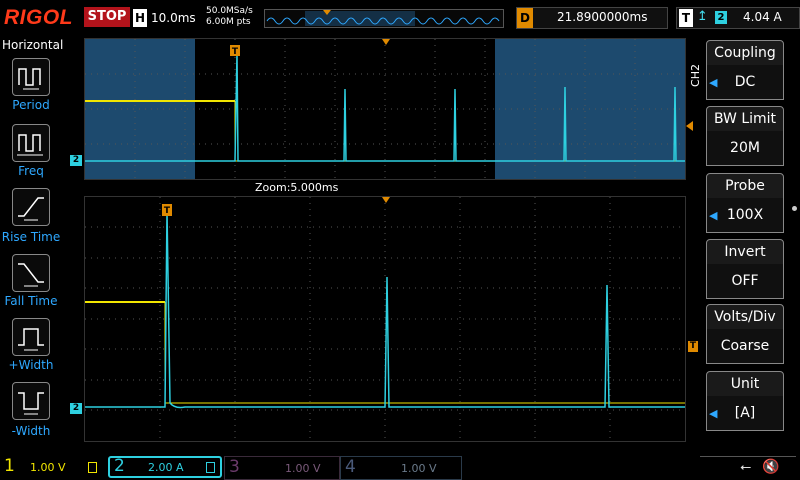  What do you see at coordinates (303, 468) in the screenshot?
I see `ch3-scale: 1.00 V` at bounding box center [303, 468].